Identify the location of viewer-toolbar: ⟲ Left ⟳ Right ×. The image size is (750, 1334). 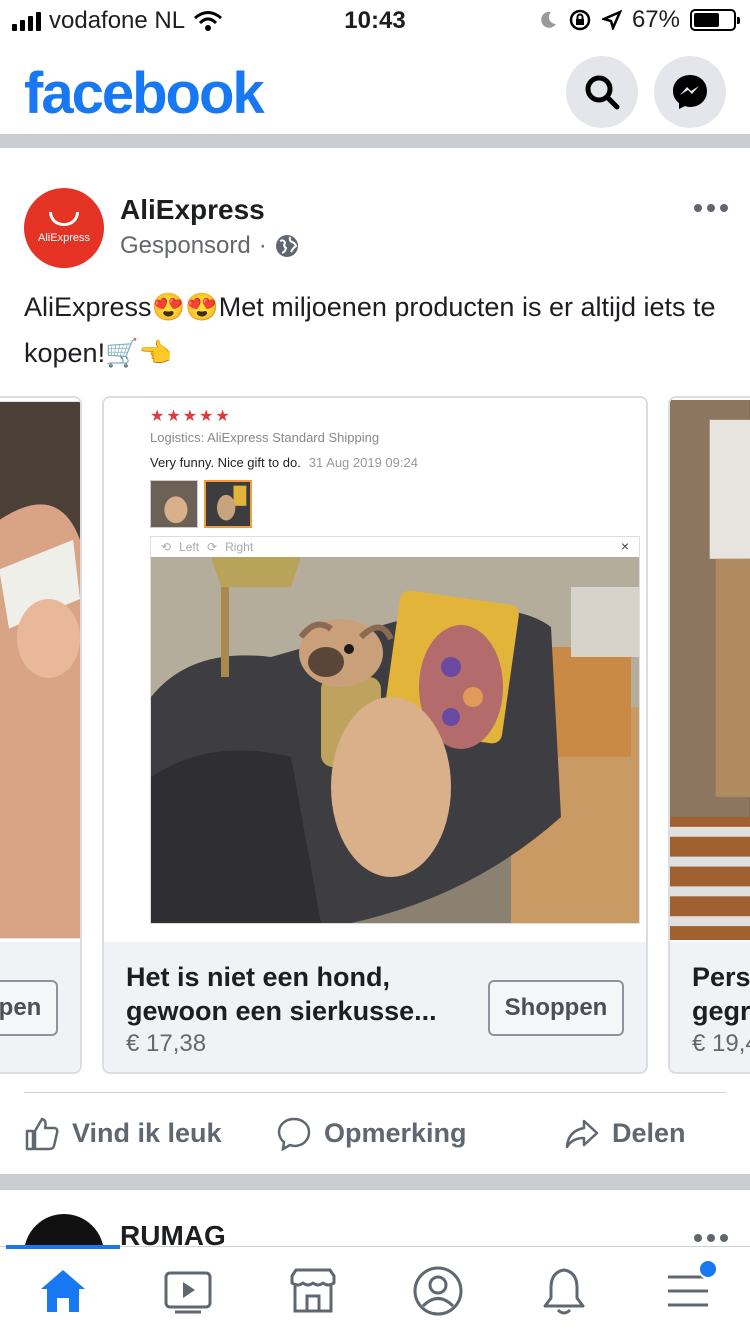
(395, 547).